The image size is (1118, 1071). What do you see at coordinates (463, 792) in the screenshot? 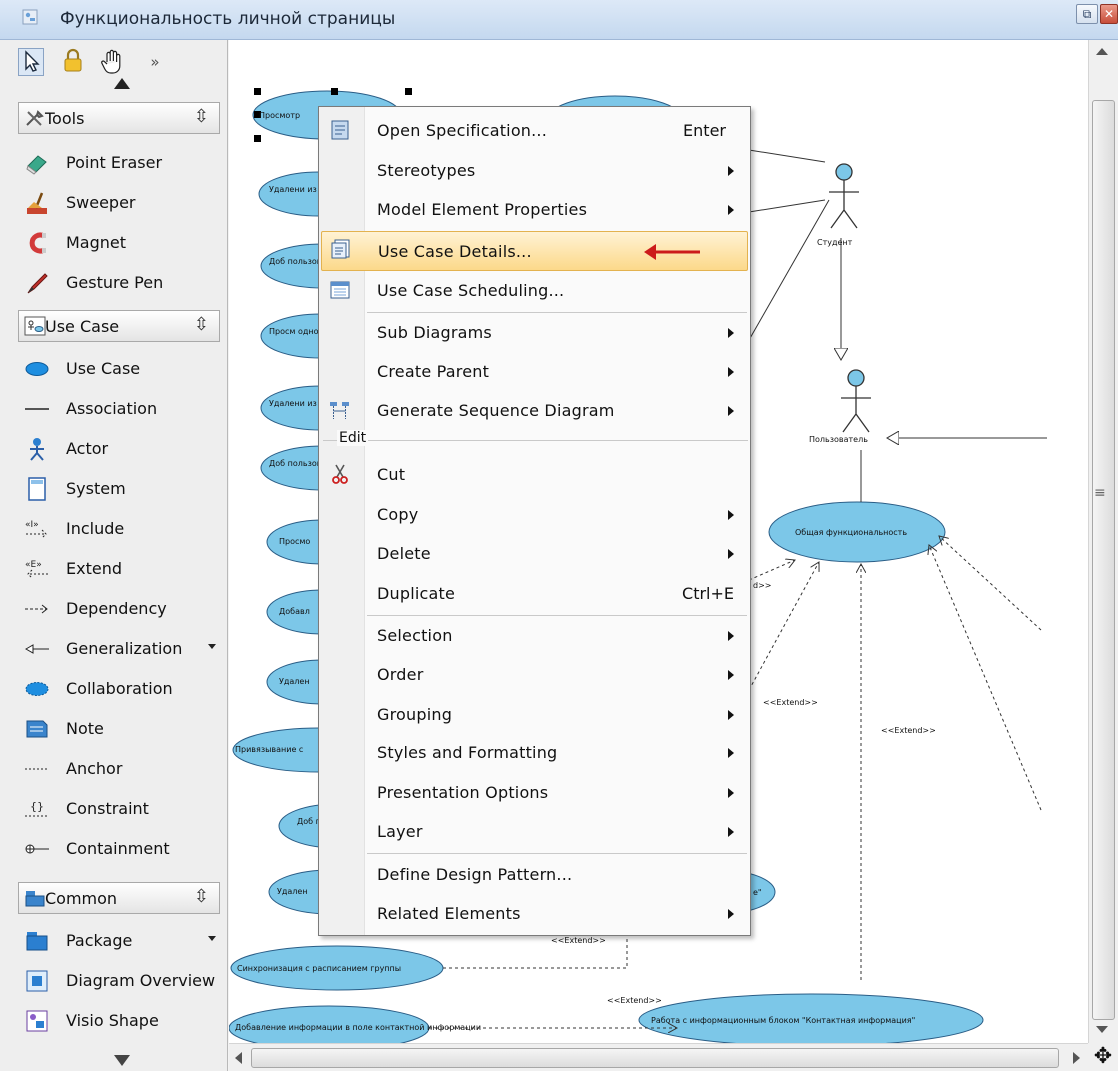
I see `menu-item-label: Presentation Options` at bounding box center [463, 792].